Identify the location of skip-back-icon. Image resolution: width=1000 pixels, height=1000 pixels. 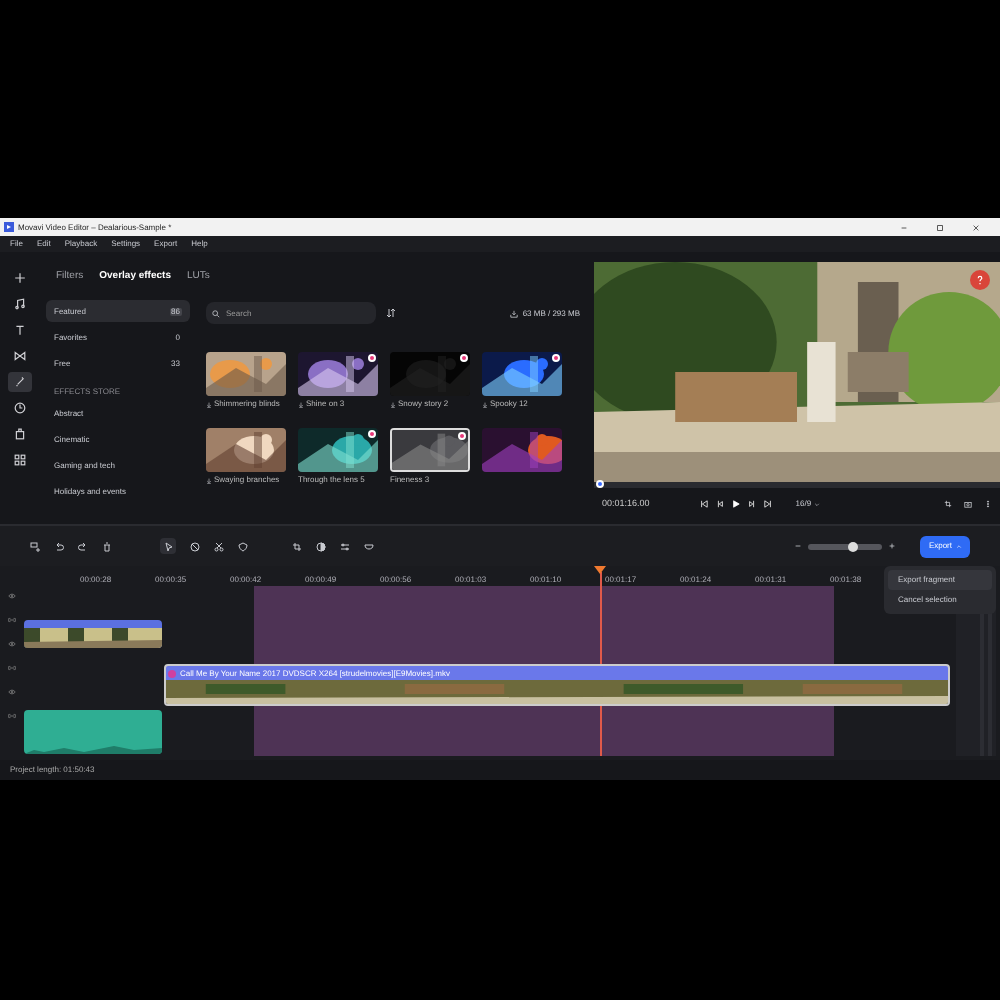
(703, 504).